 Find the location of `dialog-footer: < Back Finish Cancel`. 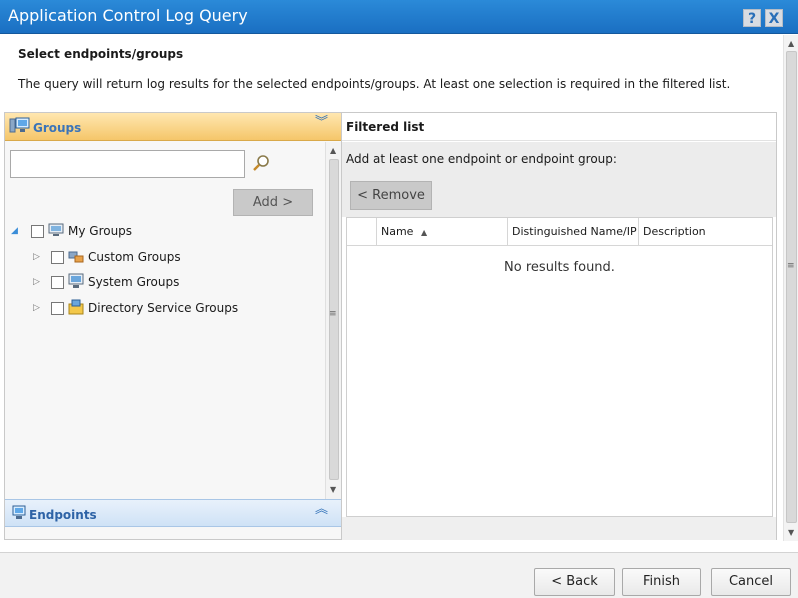

dialog-footer: < Back Finish Cancel is located at coordinates (399, 575).